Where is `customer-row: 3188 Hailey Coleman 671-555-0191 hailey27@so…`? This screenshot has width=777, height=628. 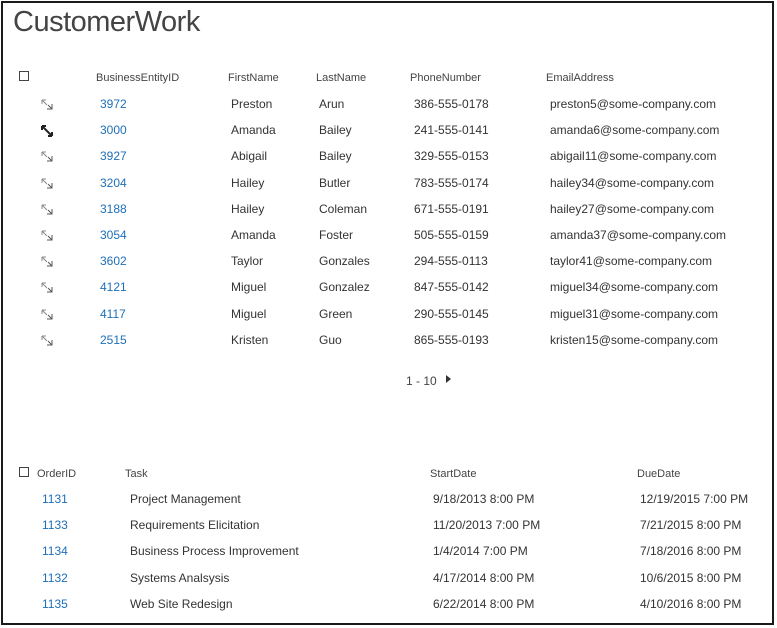 customer-row: 3188 Hailey Coleman 671-555-0191 hailey27@so… is located at coordinates (389, 214).